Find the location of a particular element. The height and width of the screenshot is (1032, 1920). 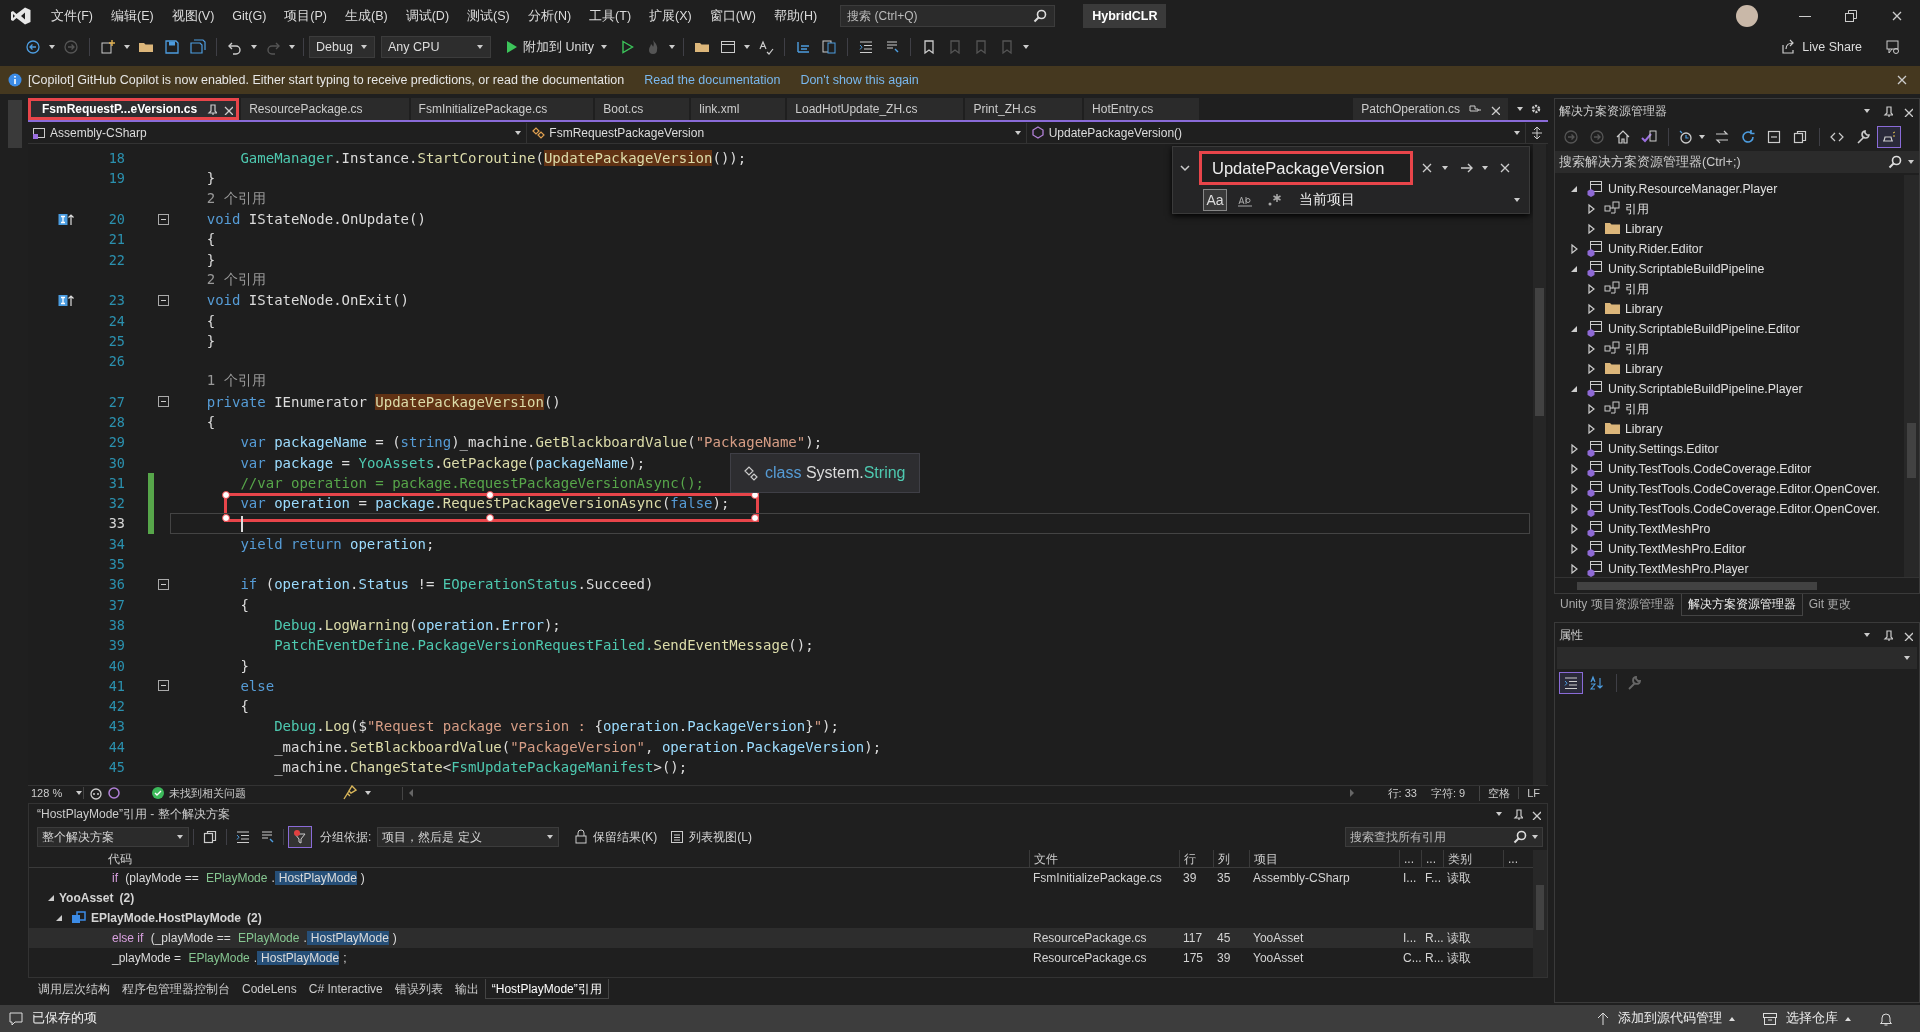

implements-icon is located at coordinates (66, 219).